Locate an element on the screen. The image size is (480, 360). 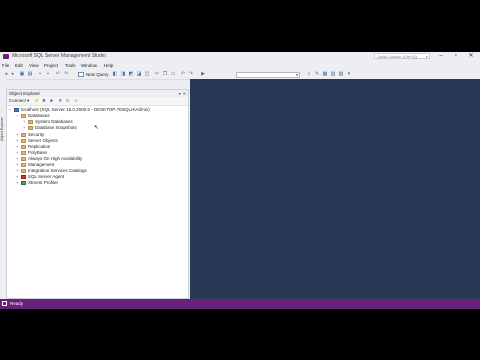
object-explorer-toolbar: Connect ▾ ⚡ ✖ ■ ▼ ↻ ∿ is located at coordinates (97, 101).